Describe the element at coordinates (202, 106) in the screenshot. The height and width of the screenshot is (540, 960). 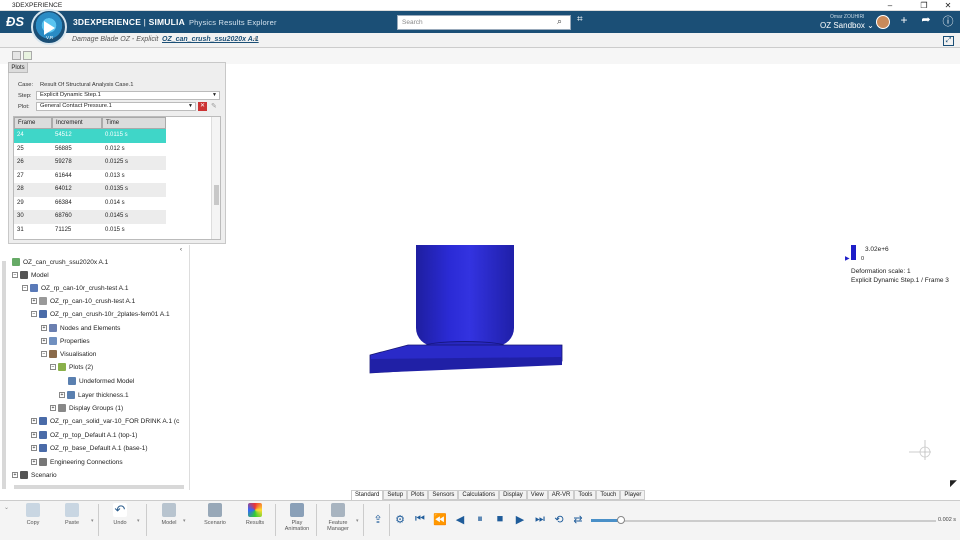
I see `plot-settings-icon: ✕` at that location.